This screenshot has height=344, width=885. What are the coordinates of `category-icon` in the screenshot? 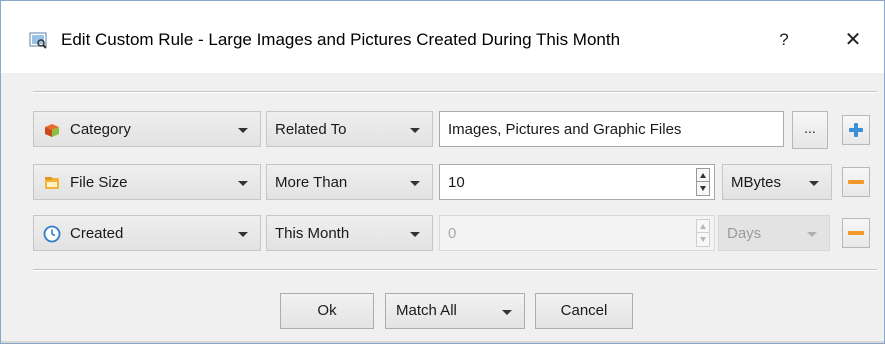 It's located at (52, 130).